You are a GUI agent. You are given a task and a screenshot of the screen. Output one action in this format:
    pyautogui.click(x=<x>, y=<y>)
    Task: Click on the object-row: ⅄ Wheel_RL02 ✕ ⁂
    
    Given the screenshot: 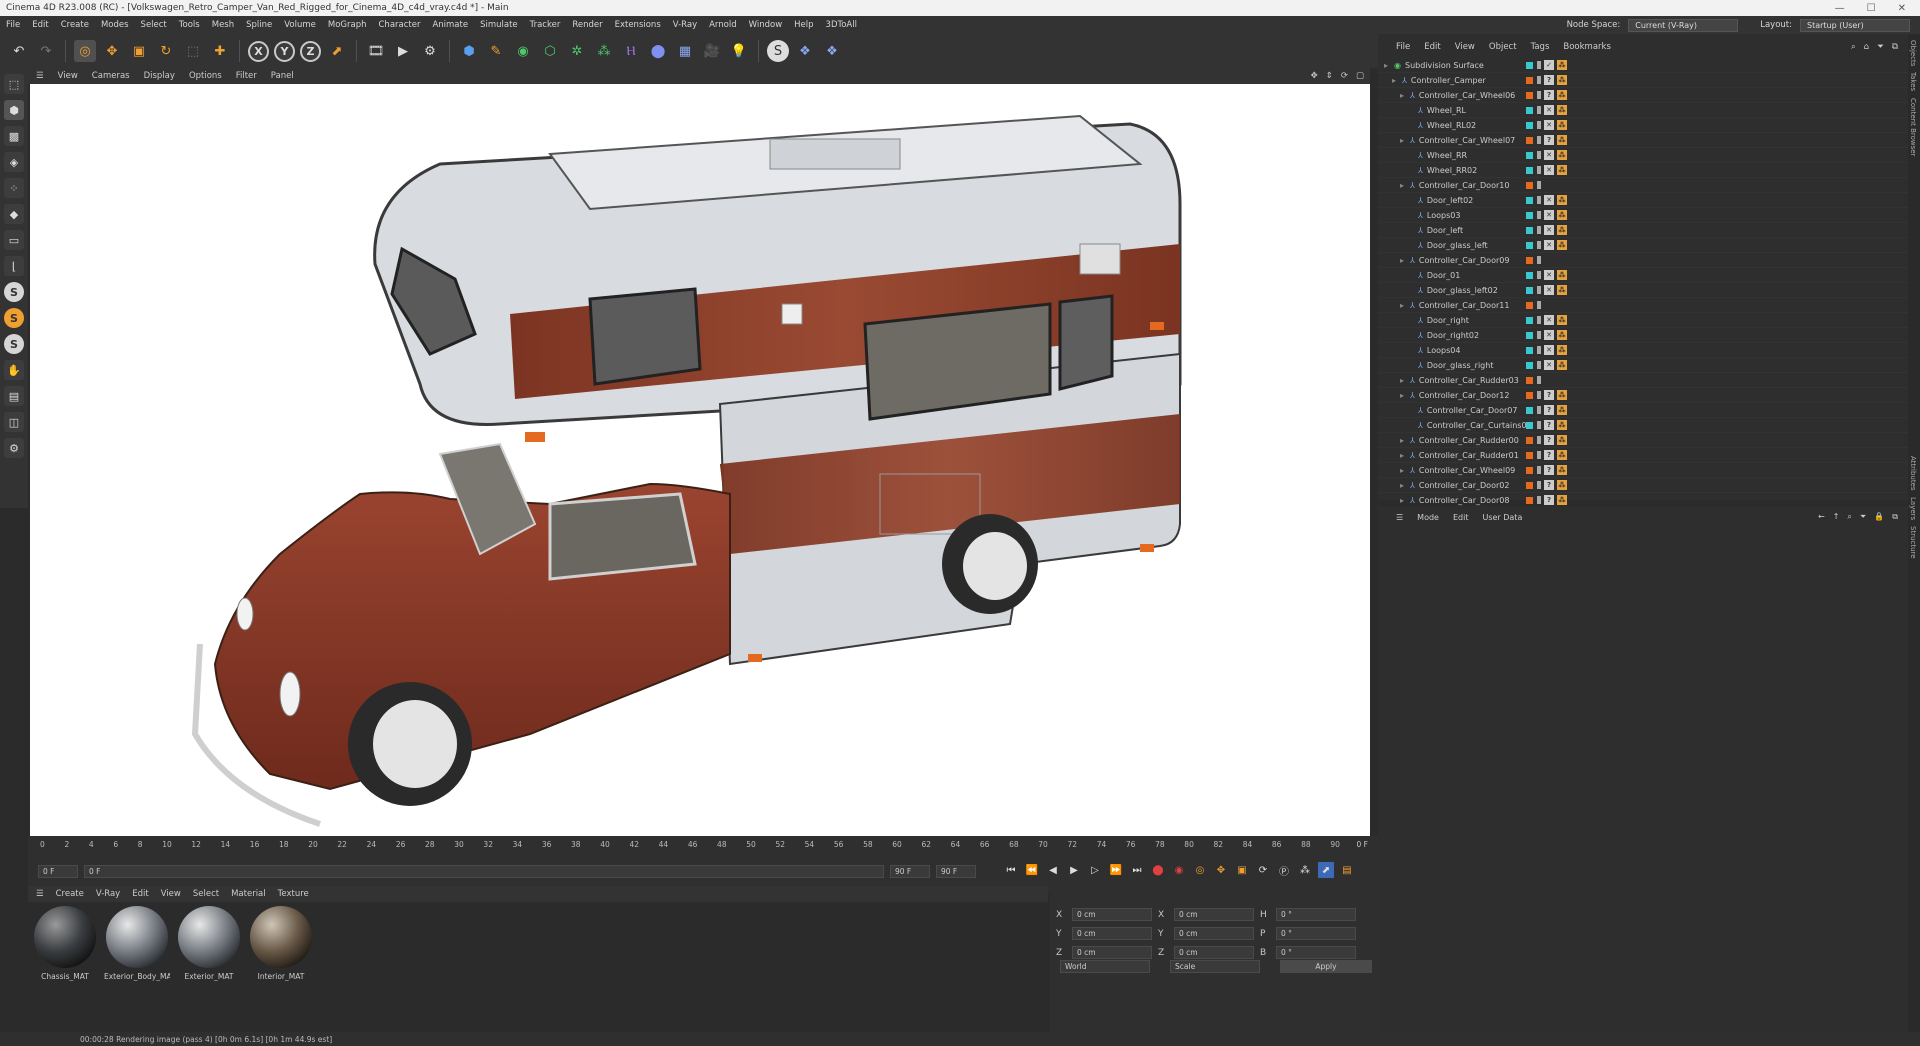 What is the action you would take?
    pyautogui.click(x=1643, y=125)
    